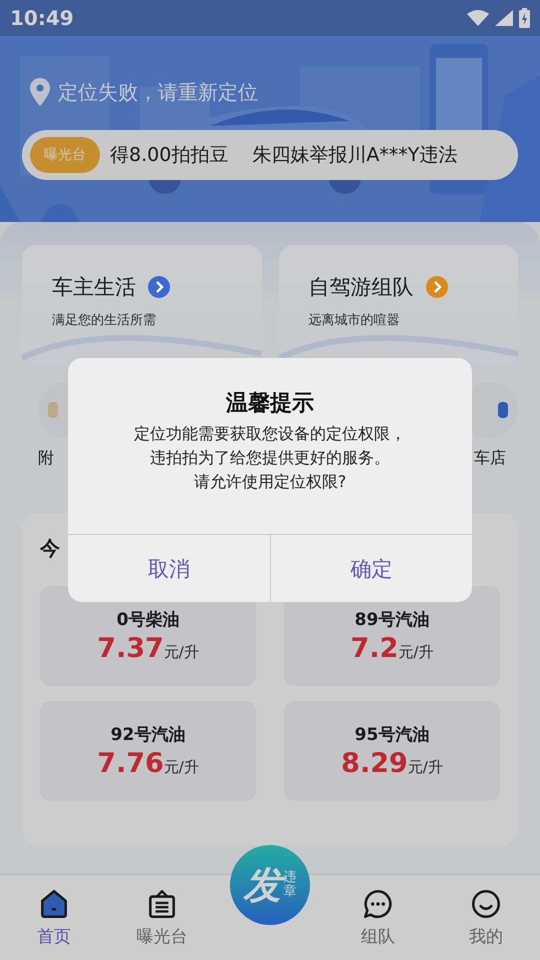  I want to click on dialog-message: 请允许使用定位权限?, so click(270, 482).